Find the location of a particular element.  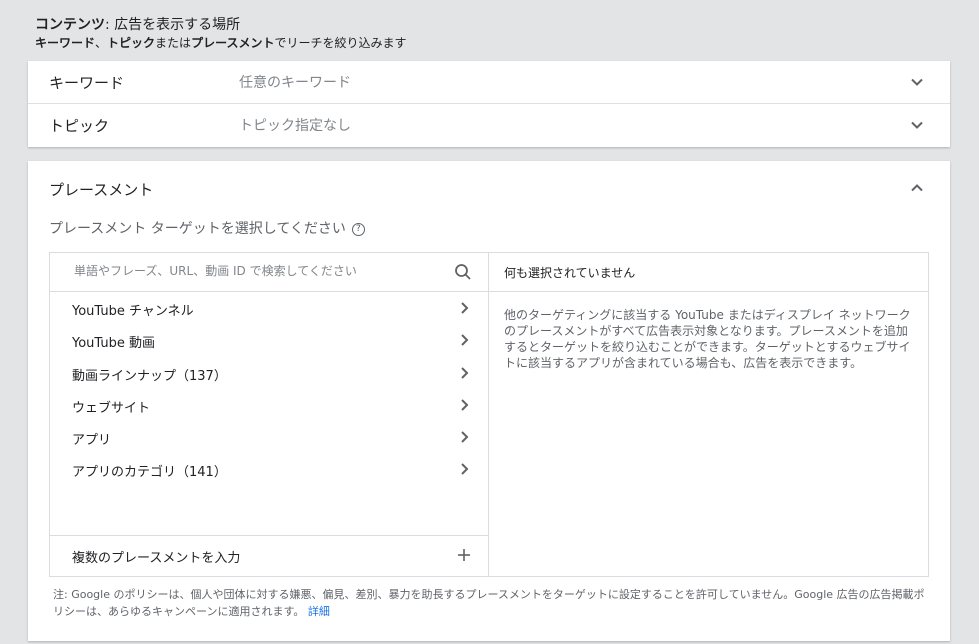

help-icon: ? is located at coordinates (358, 229).